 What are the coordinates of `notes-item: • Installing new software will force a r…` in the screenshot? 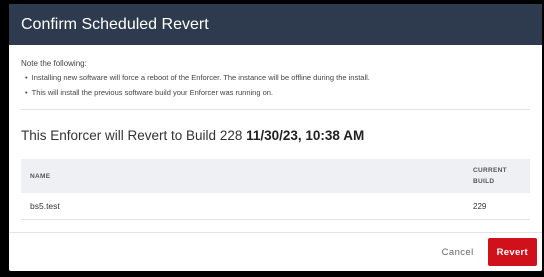 It's located at (277, 77).